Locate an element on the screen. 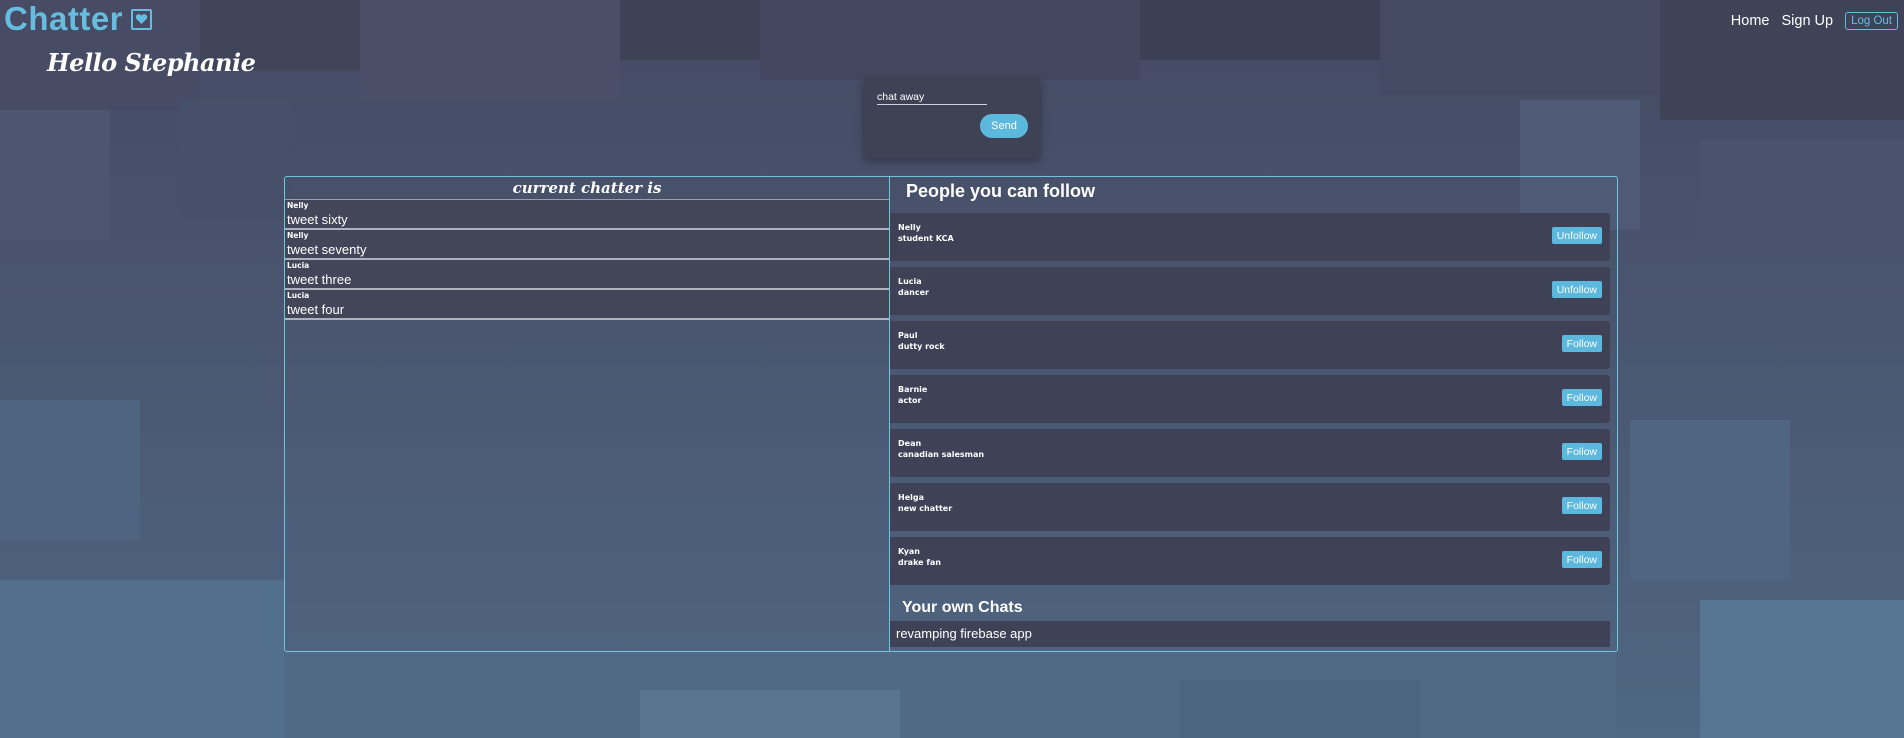  brand-logo: Chatter is located at coordinates (78, 19).